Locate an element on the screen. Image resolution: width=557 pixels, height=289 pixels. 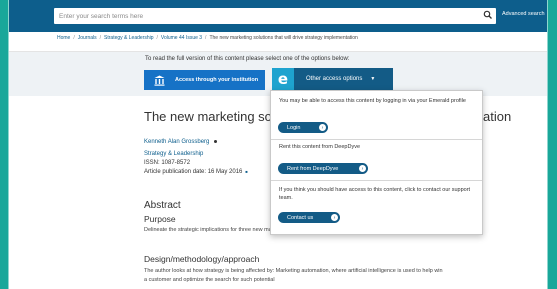
design-heading: Design/methodology/approach is located at coordinates (202, 259).